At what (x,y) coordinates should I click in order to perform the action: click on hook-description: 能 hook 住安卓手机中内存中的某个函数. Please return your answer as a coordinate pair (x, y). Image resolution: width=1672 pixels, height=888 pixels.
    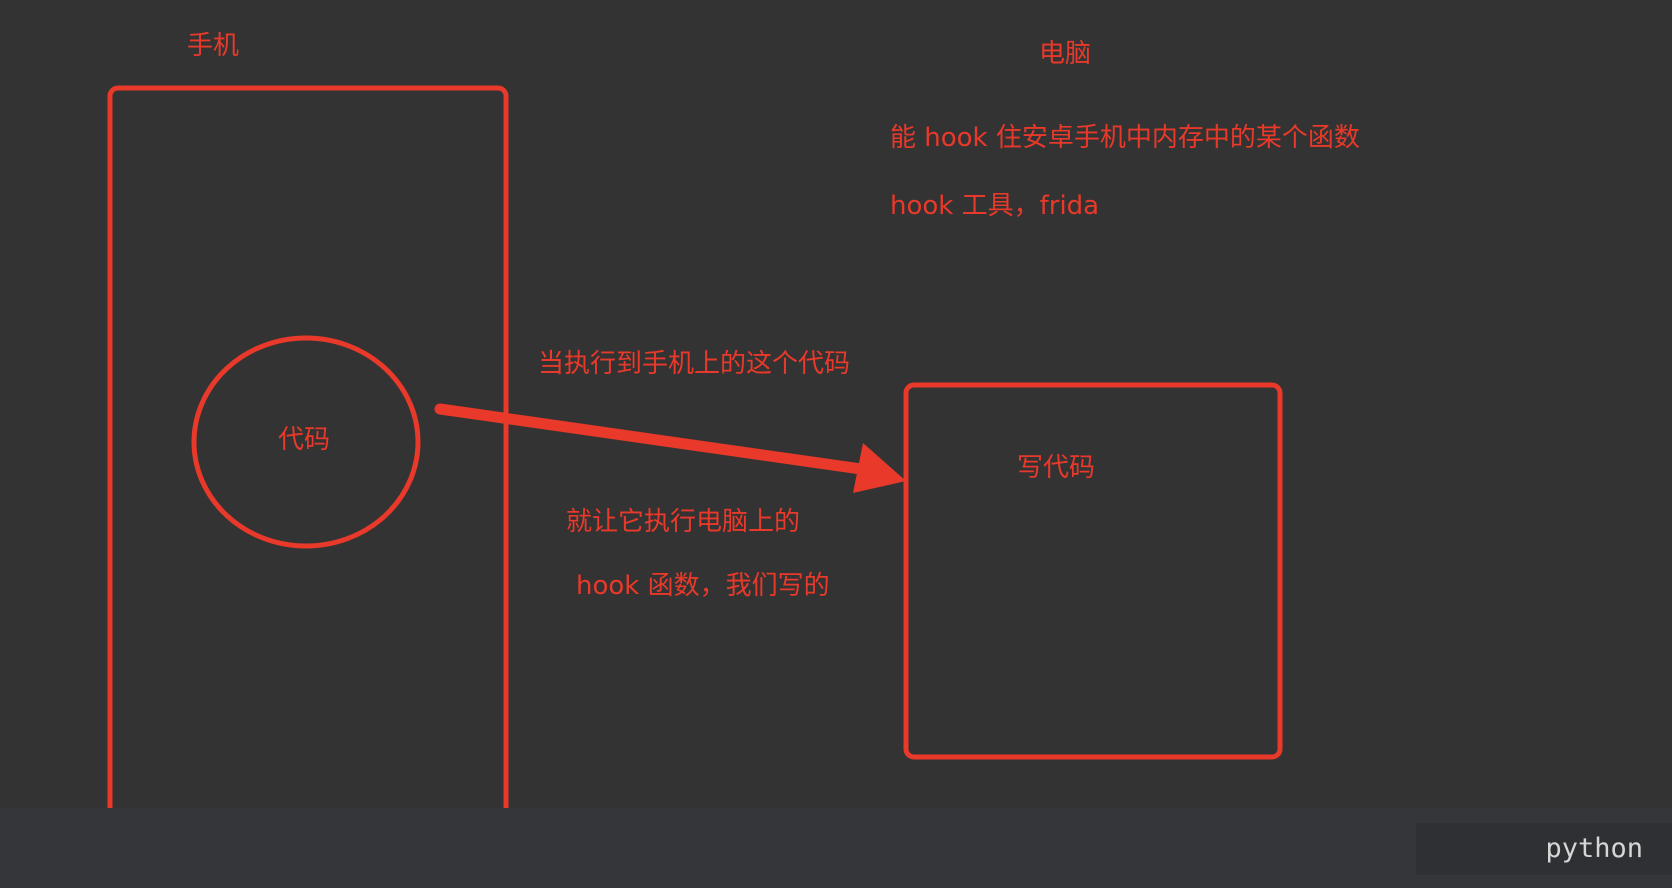
    Looking at the image, I should click on (1125, 138).